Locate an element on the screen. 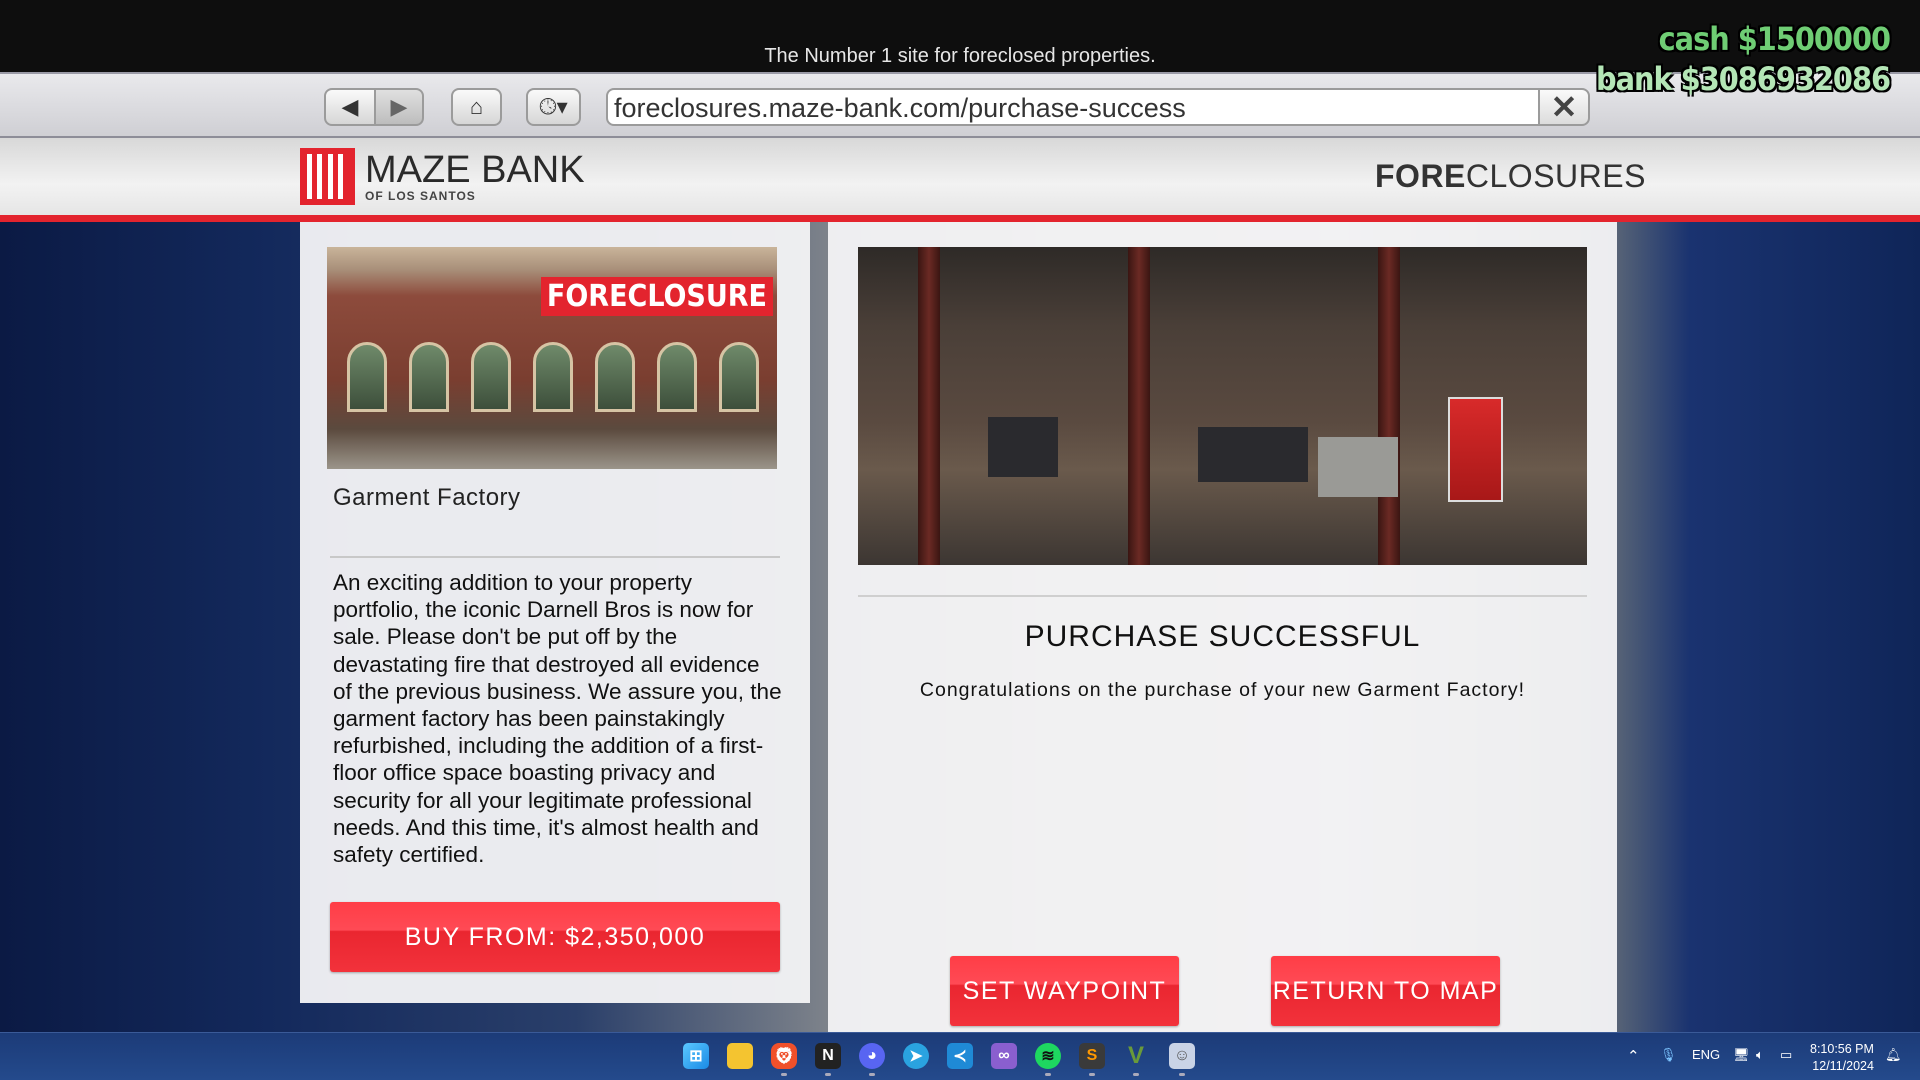 This screenshot has height=1080, width=1920. section-title: FORECLOSURES is located at coordinates (1510, 176).